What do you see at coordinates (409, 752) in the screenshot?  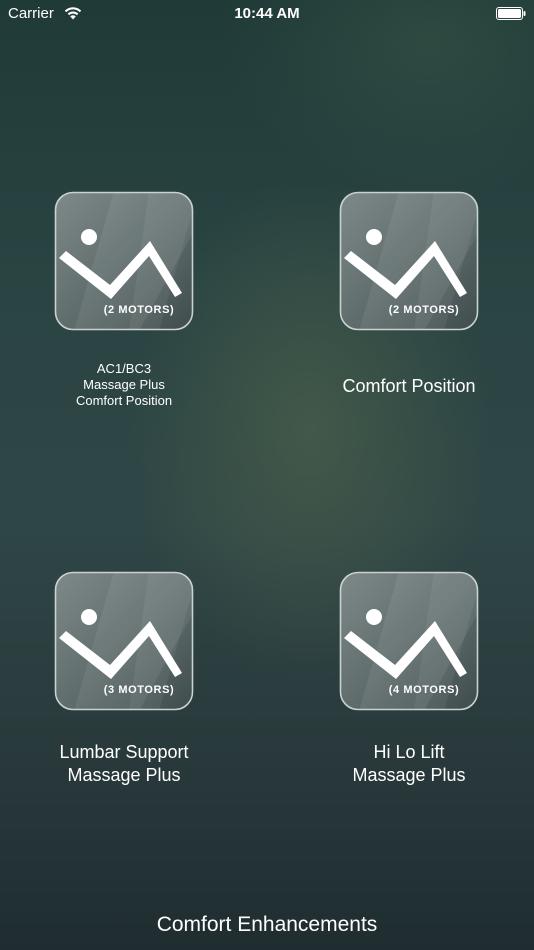 I see `caption-line: Hi Lo Lift` at bounding box center [409, 752].